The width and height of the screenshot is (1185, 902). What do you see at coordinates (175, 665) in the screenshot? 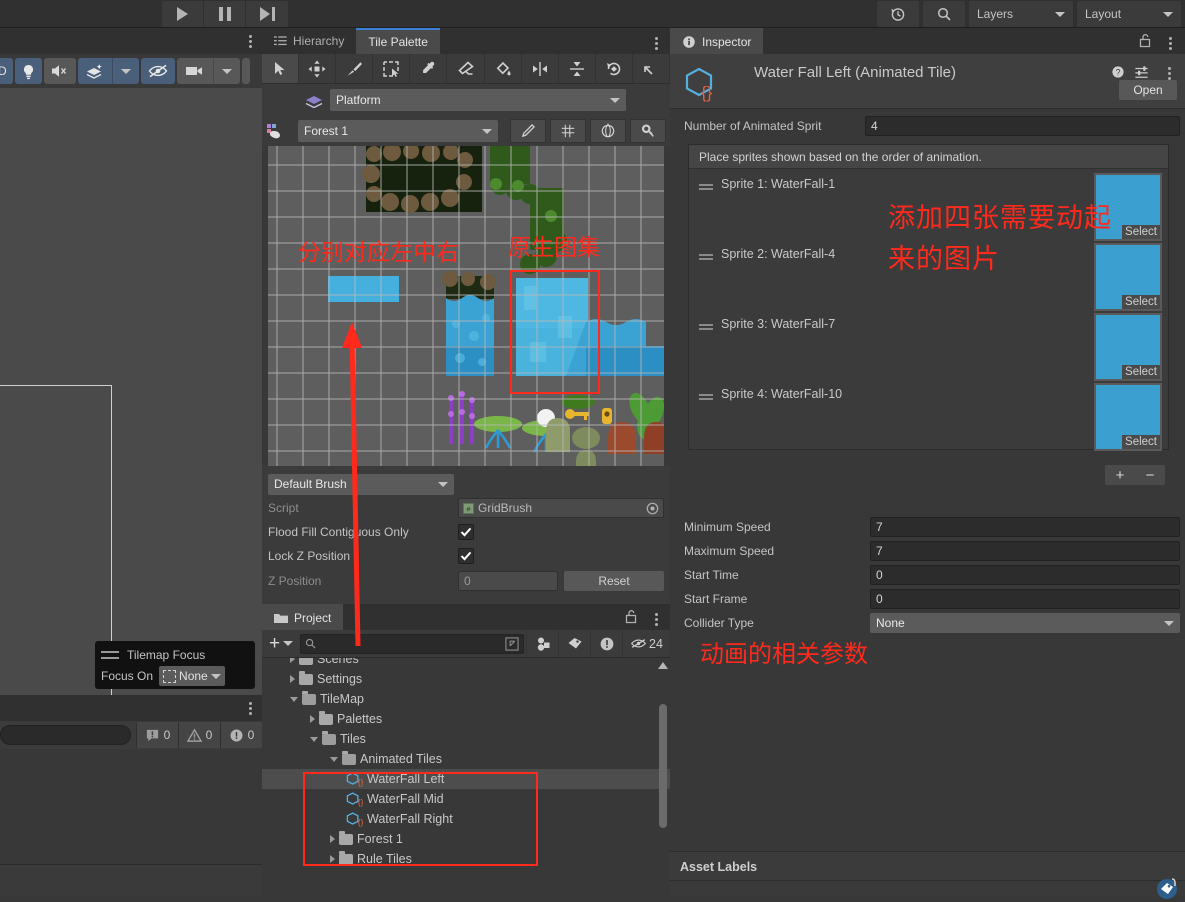
I see `tilemap-focus-overlay: Tilemap Focus Focus On None` at bounding box center [175, 665].